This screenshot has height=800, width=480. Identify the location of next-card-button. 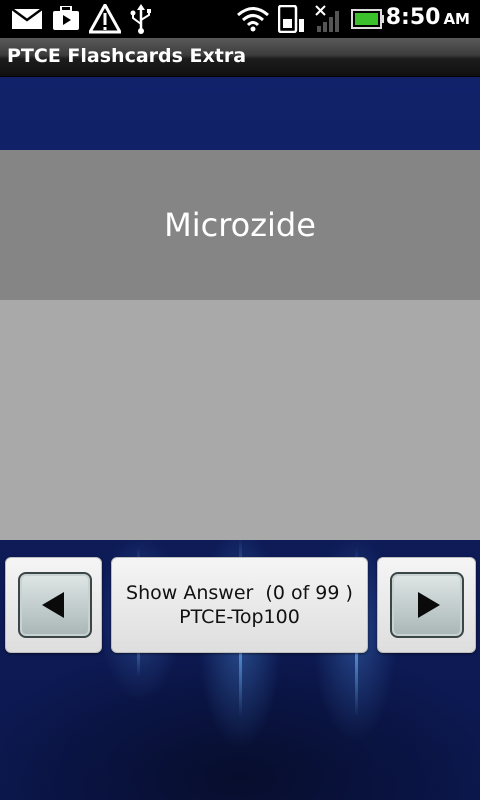
(426, 605).